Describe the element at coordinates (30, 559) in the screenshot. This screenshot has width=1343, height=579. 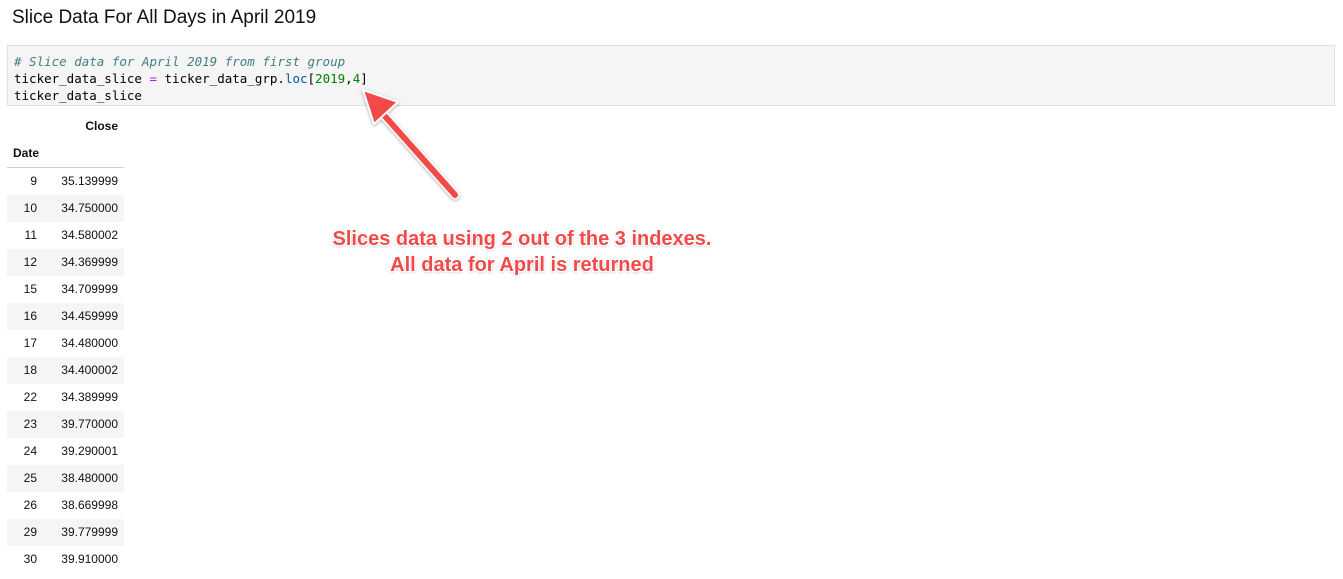
I see `row-index-date: 30` at that location.